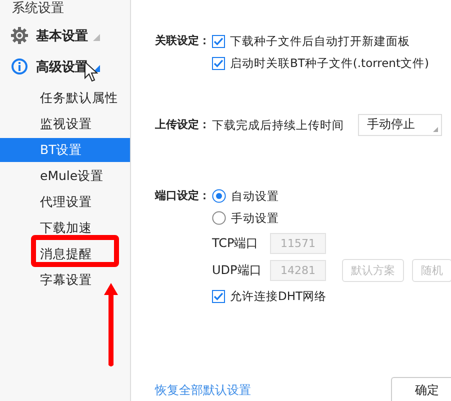  What do you see at coordinates (255, 196) in the screenshot?
I see `radio-label: 自动设置` at bounding box center [255, 196].